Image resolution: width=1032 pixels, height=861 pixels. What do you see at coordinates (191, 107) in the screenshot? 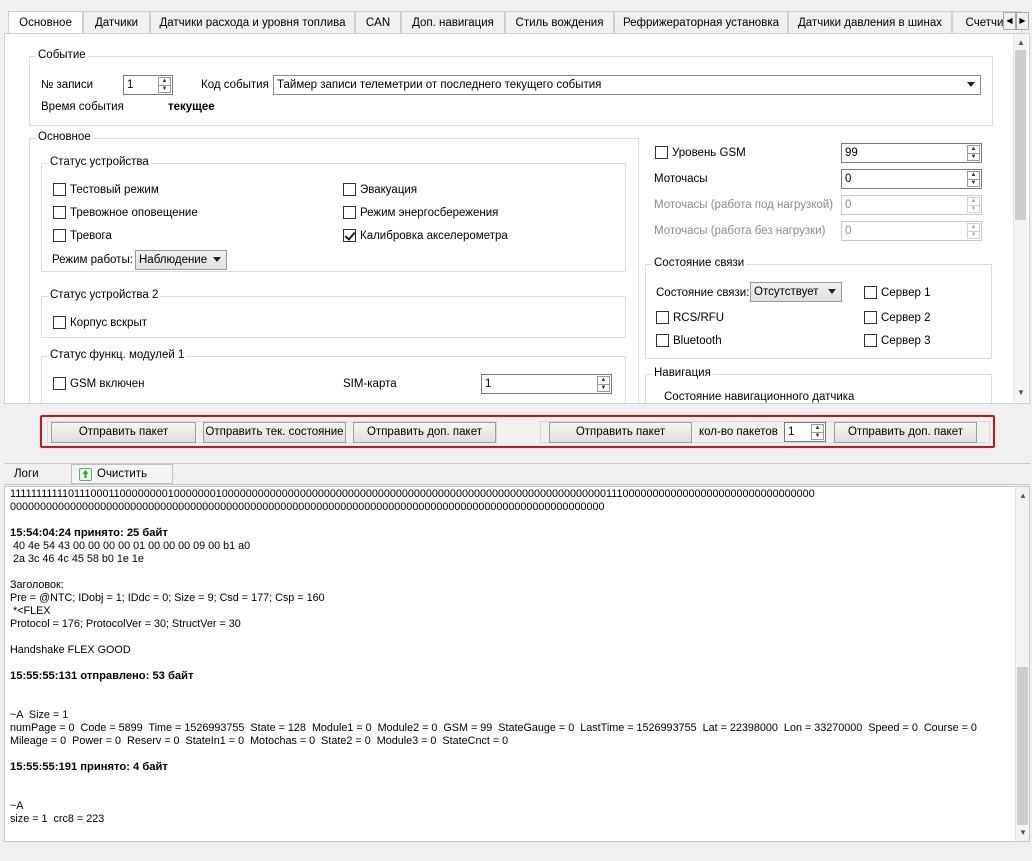
I see `event-time-value: текущее` at bounding box center [191, 107].